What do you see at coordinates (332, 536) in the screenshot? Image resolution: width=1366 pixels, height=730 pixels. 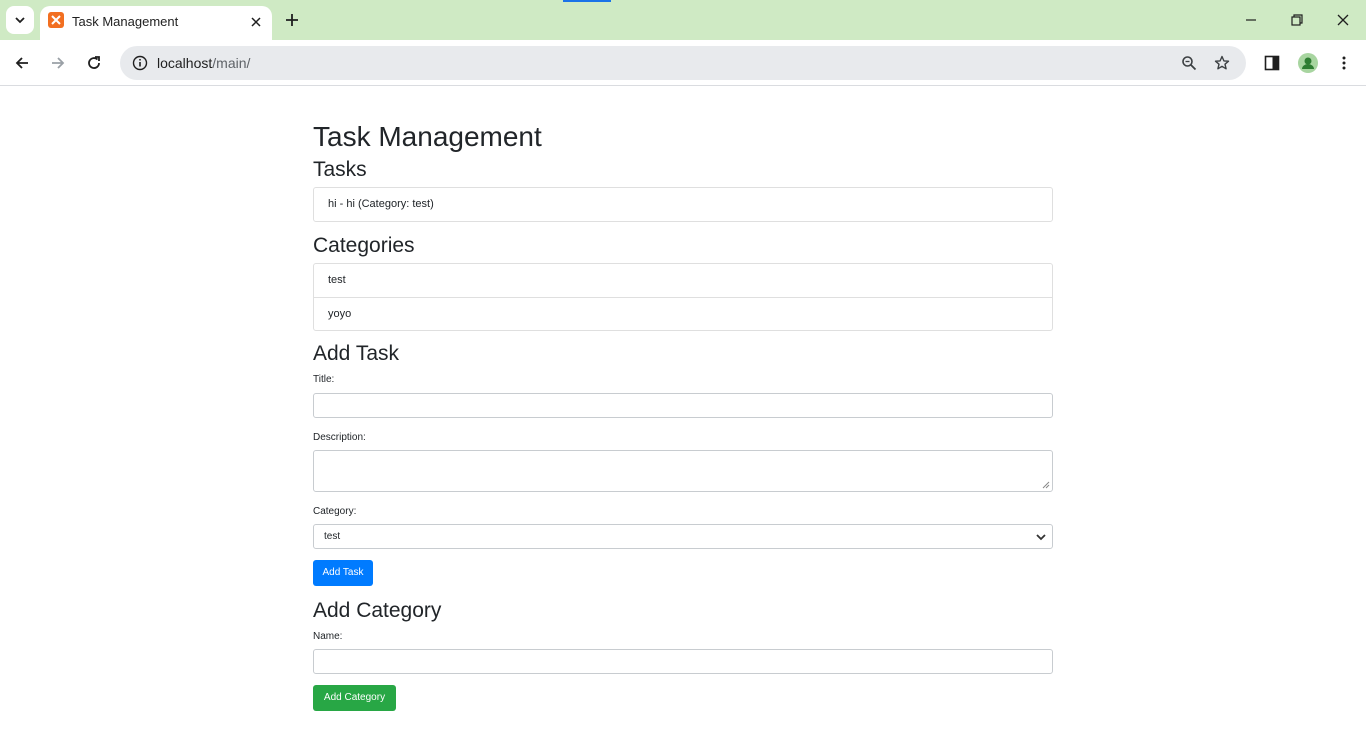 I see `category-select-value: test` at bounding box center [332, 536].